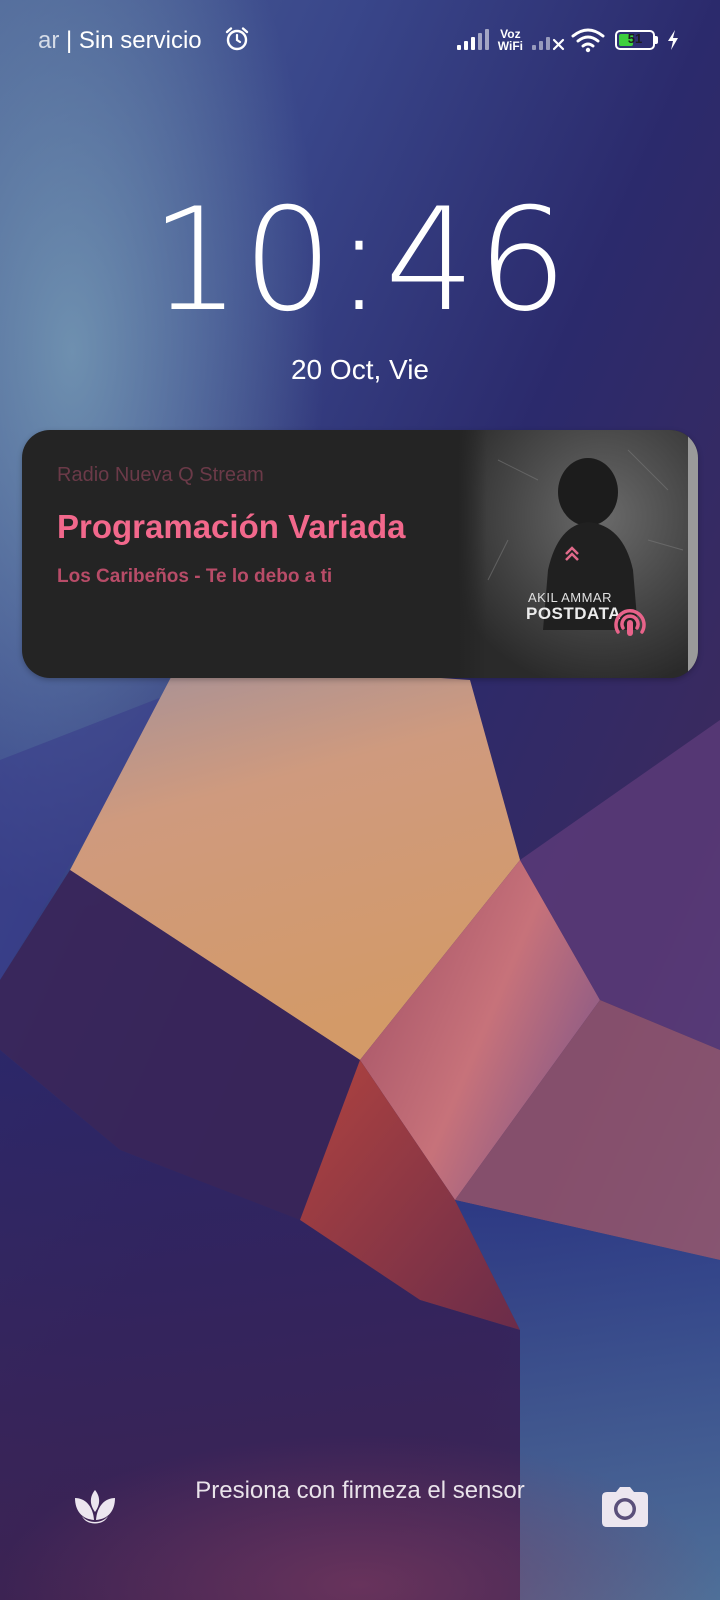 This screenshot has width=720, height=1600. Describe the element at coordinates (360, 260) in the screenshot. I see `lockscreen-clock: 10:46` at that location.